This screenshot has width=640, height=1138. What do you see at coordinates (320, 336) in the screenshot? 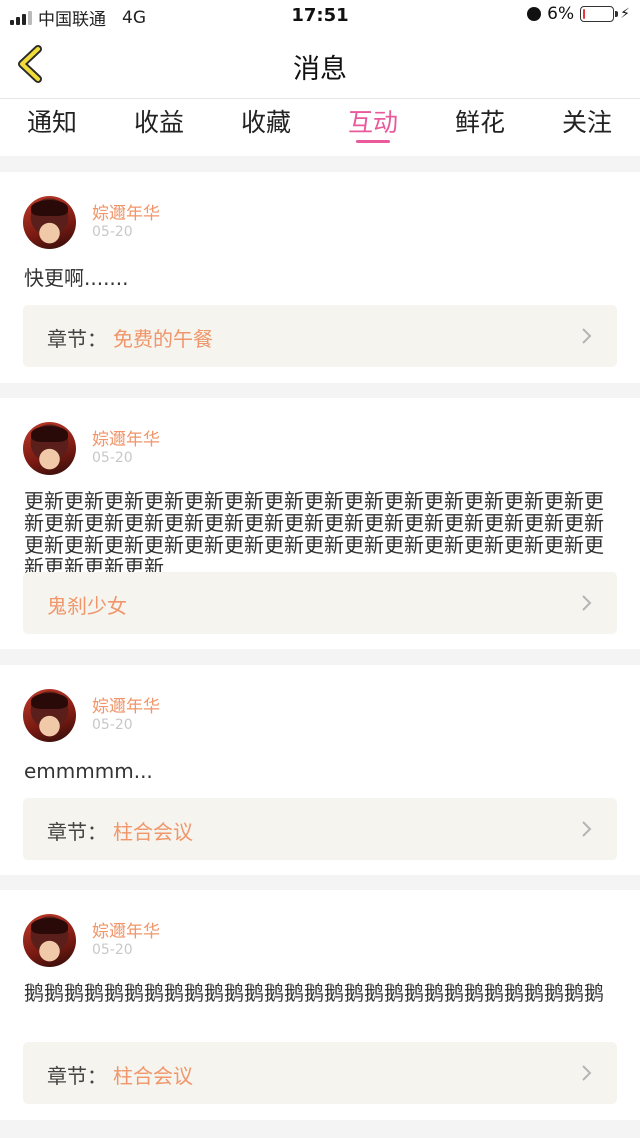
I see `chapter-link: 章节： 免费的午餐` at bounding box center [320, 336].